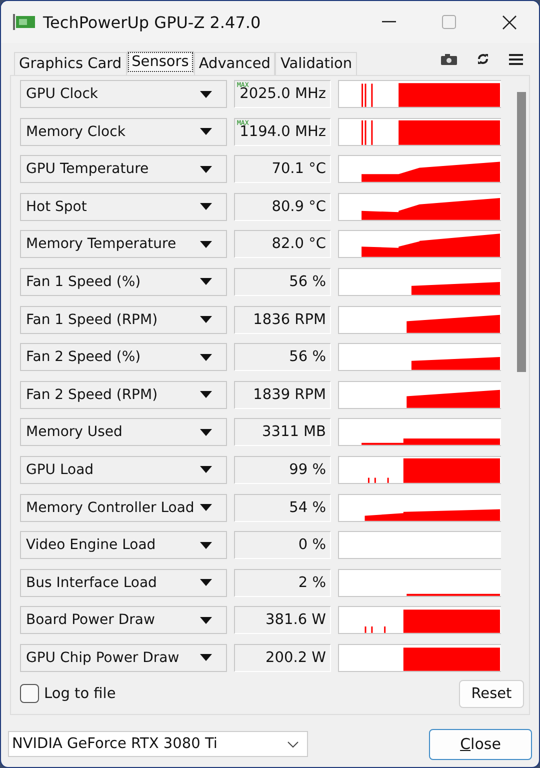 This screenshot has width=540, height=768. Describe the element at coordinates (282, 206) in the screenshot. I see `sensor-value: 80.9 °C` at that location.